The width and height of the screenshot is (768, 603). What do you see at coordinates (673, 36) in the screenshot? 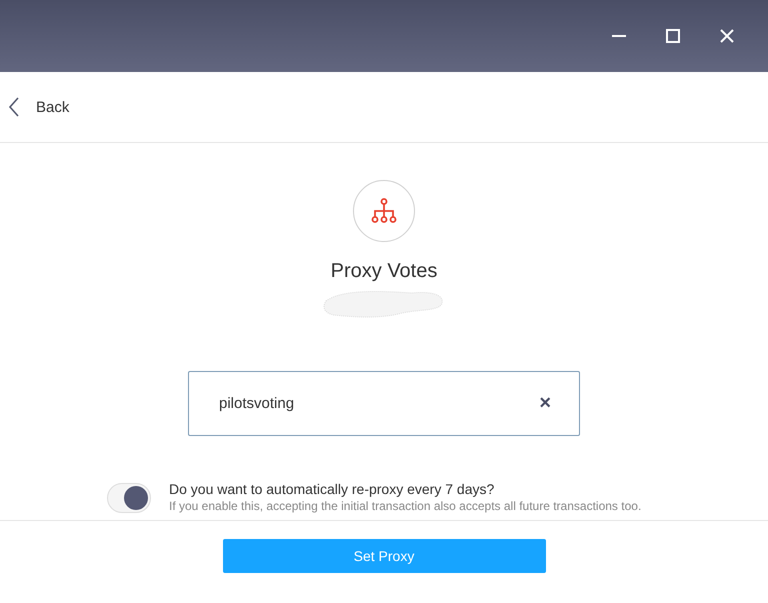
I see `maximize-icon` at bounding box center [673, 36].